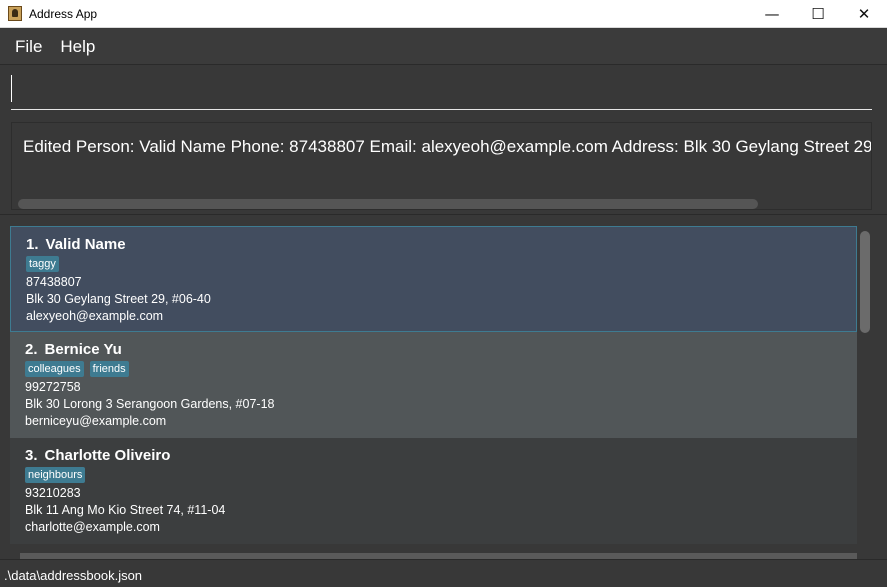 This screenshot has height=587, width=887. Describe the element at coordinates (15, 13) in the screenshot. I see `address-book-icon` at that location.